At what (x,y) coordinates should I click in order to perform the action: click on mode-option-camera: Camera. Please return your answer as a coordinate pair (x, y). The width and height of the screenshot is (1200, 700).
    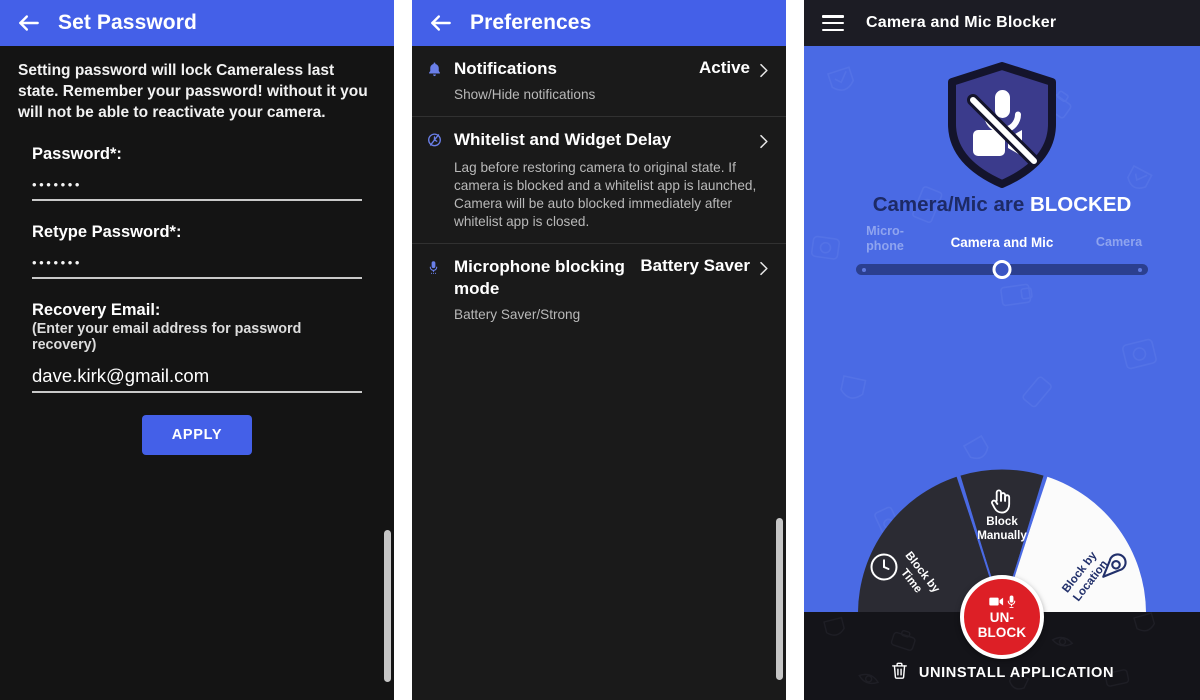
    Looking at the image, I should click on (1119, 242).